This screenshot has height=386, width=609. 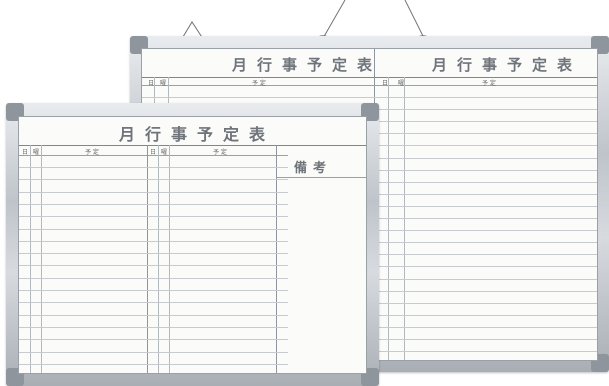 What do you see at coordinates (25, 152) in the screenshot?
I see `front-header-day-left: 日` at bounding box center [25, 152].